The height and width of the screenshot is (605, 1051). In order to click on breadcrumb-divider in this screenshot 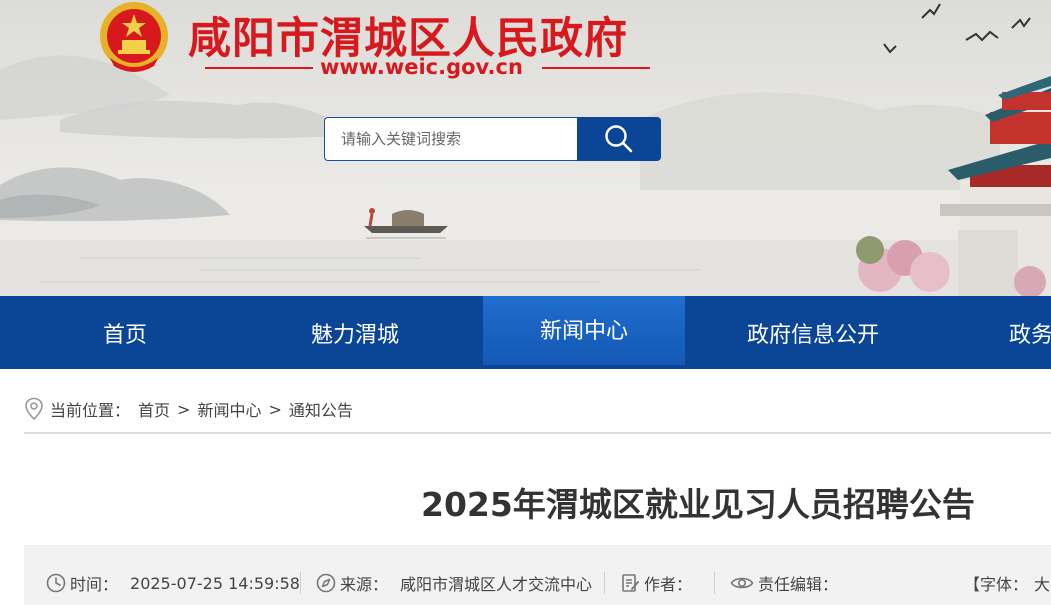, I will do `click(537, 433)`.